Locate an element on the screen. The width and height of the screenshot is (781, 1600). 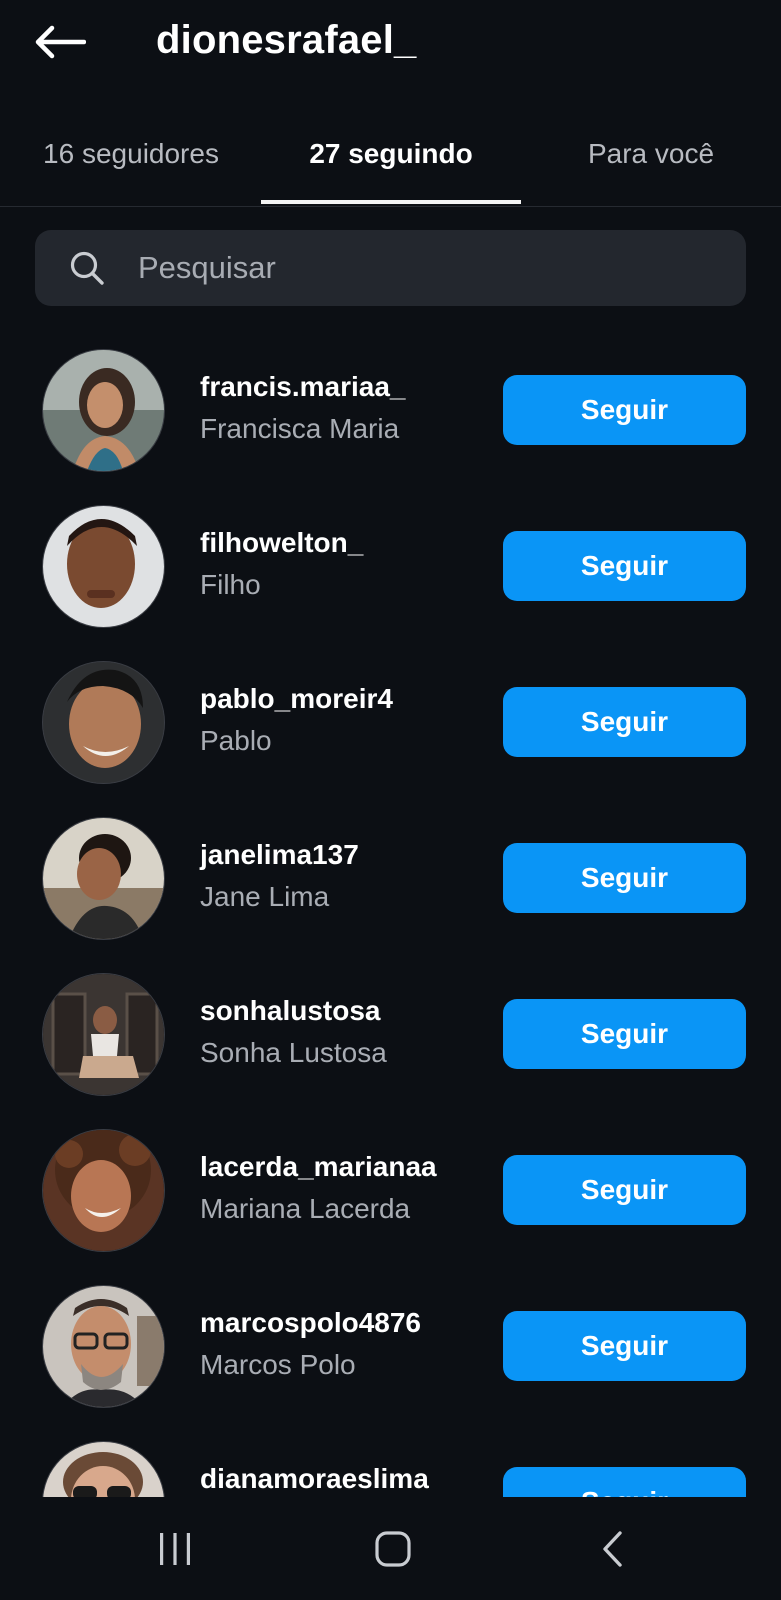
username: lacerda_marianaa is located at coordinates (318, 1167).